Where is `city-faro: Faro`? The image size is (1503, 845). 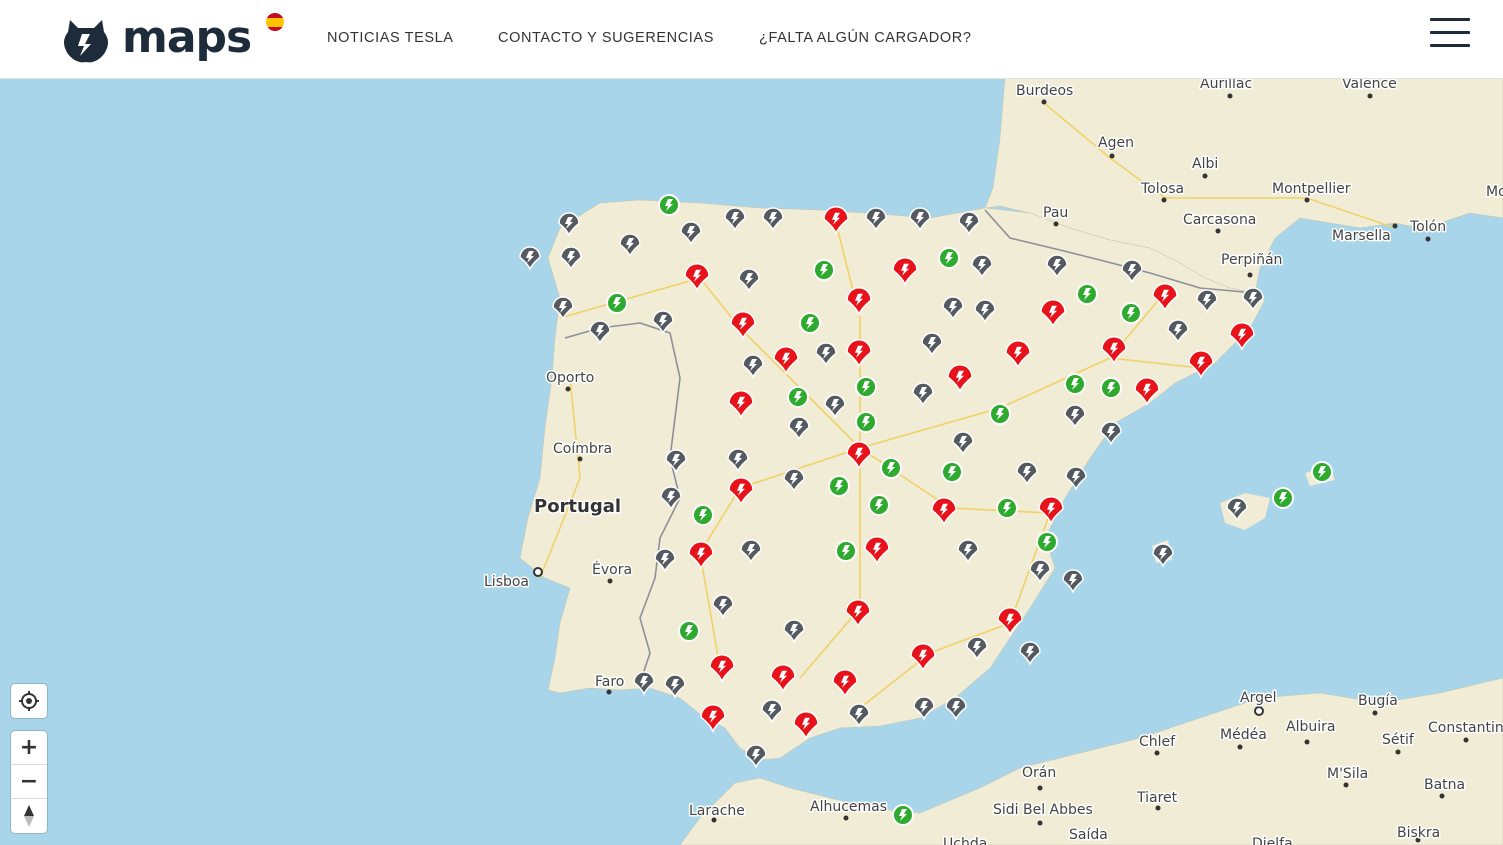 city-faro: Faro is located at coordinates (609, 682).